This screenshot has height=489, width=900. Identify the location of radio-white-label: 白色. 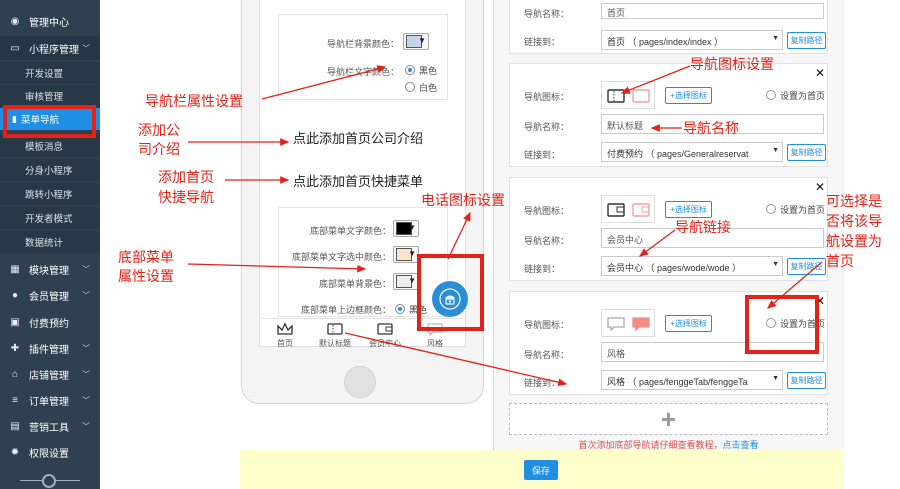
(428, 88).